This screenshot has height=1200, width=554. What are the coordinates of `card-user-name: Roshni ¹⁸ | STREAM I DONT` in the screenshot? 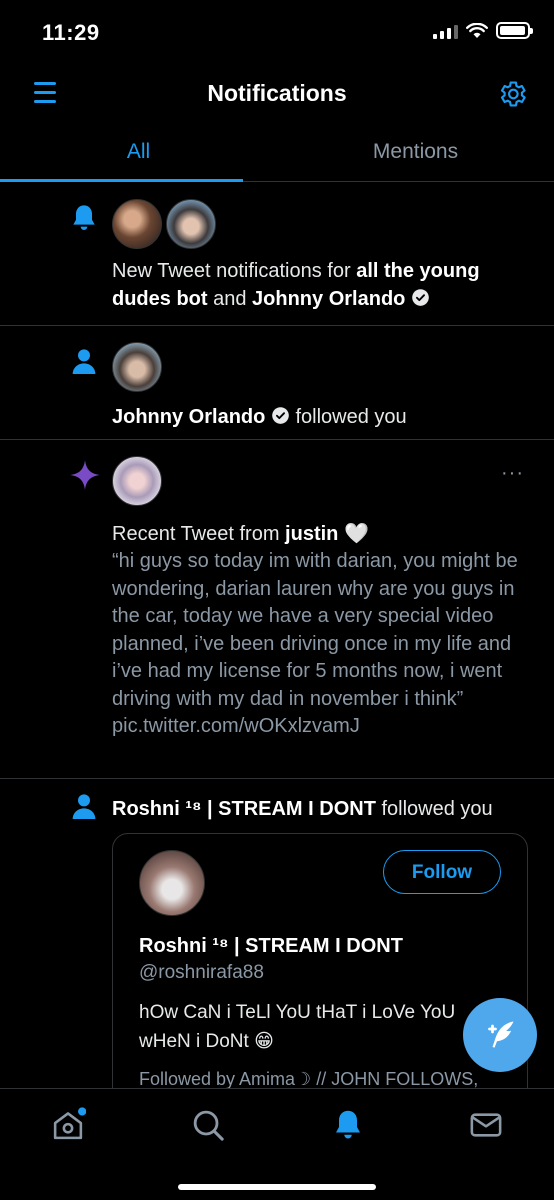 It's located at (320, 946).